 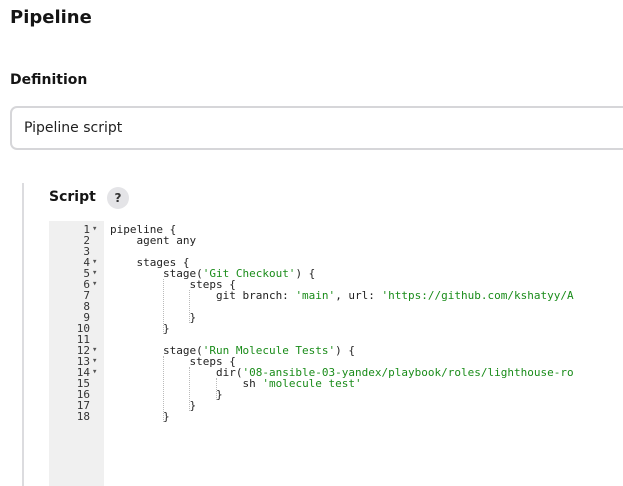 I want to click on script-label: Script, so click(x=72, y=197).